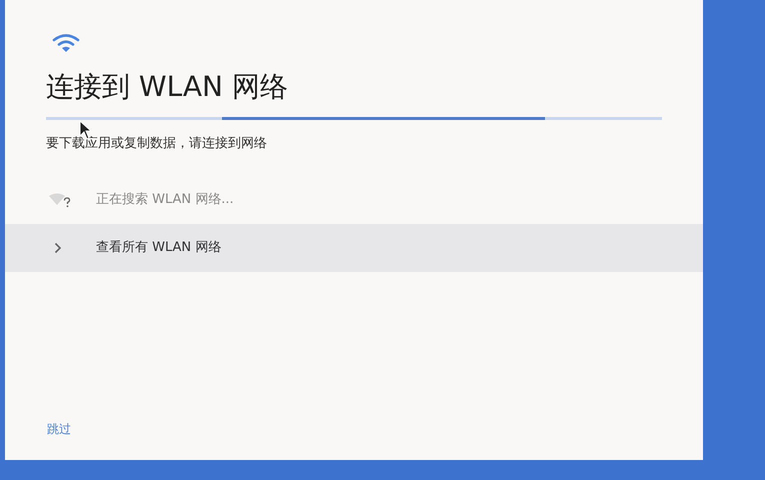  I want to click on skip-button: 跳过, so click(59, 429).